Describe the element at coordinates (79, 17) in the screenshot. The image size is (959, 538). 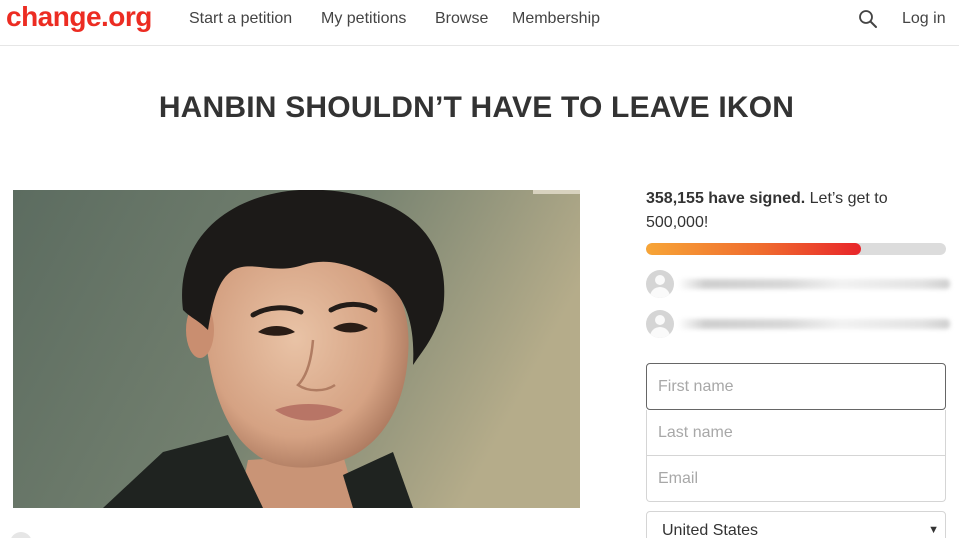
I see `change-org-logo: change.org` at that location.